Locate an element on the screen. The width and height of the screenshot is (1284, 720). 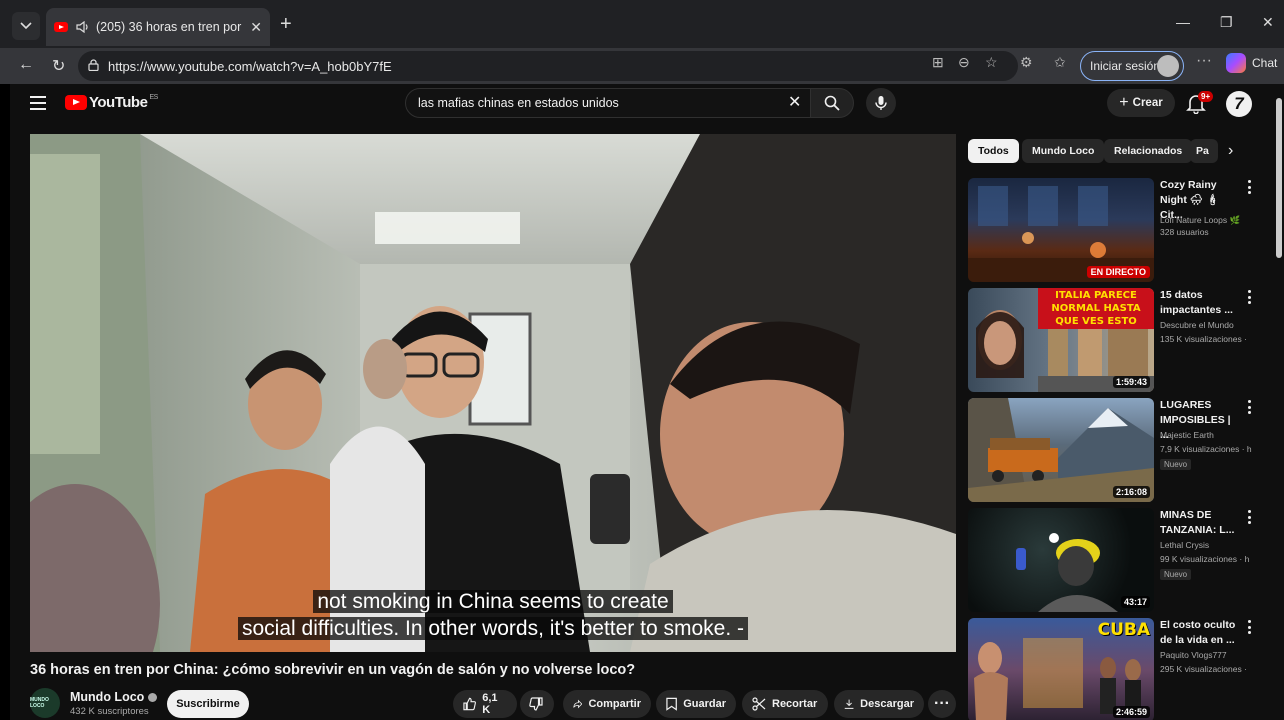
download-icon is located at coordinates (849, 704).